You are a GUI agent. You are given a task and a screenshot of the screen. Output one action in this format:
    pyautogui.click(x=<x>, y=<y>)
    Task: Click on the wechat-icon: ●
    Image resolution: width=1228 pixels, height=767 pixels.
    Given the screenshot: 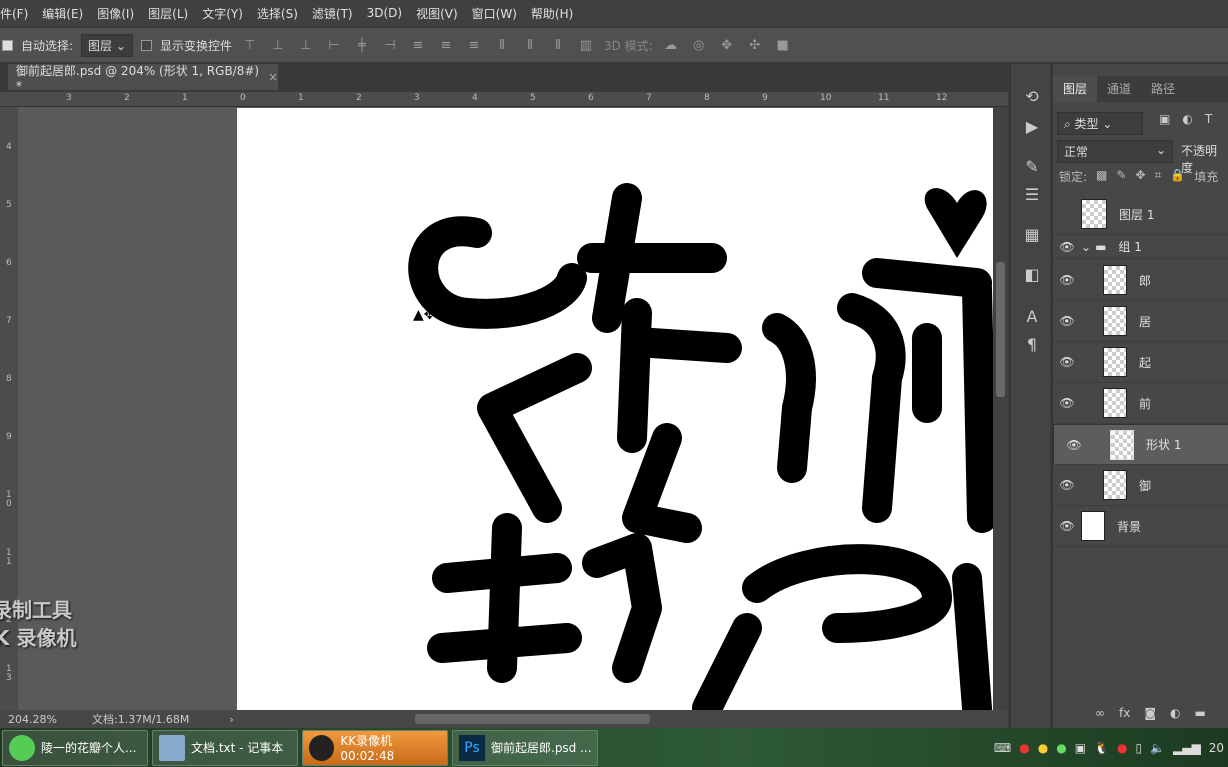 What is the action you would take?
    pyautogui.click(x=1061, y=748)
    